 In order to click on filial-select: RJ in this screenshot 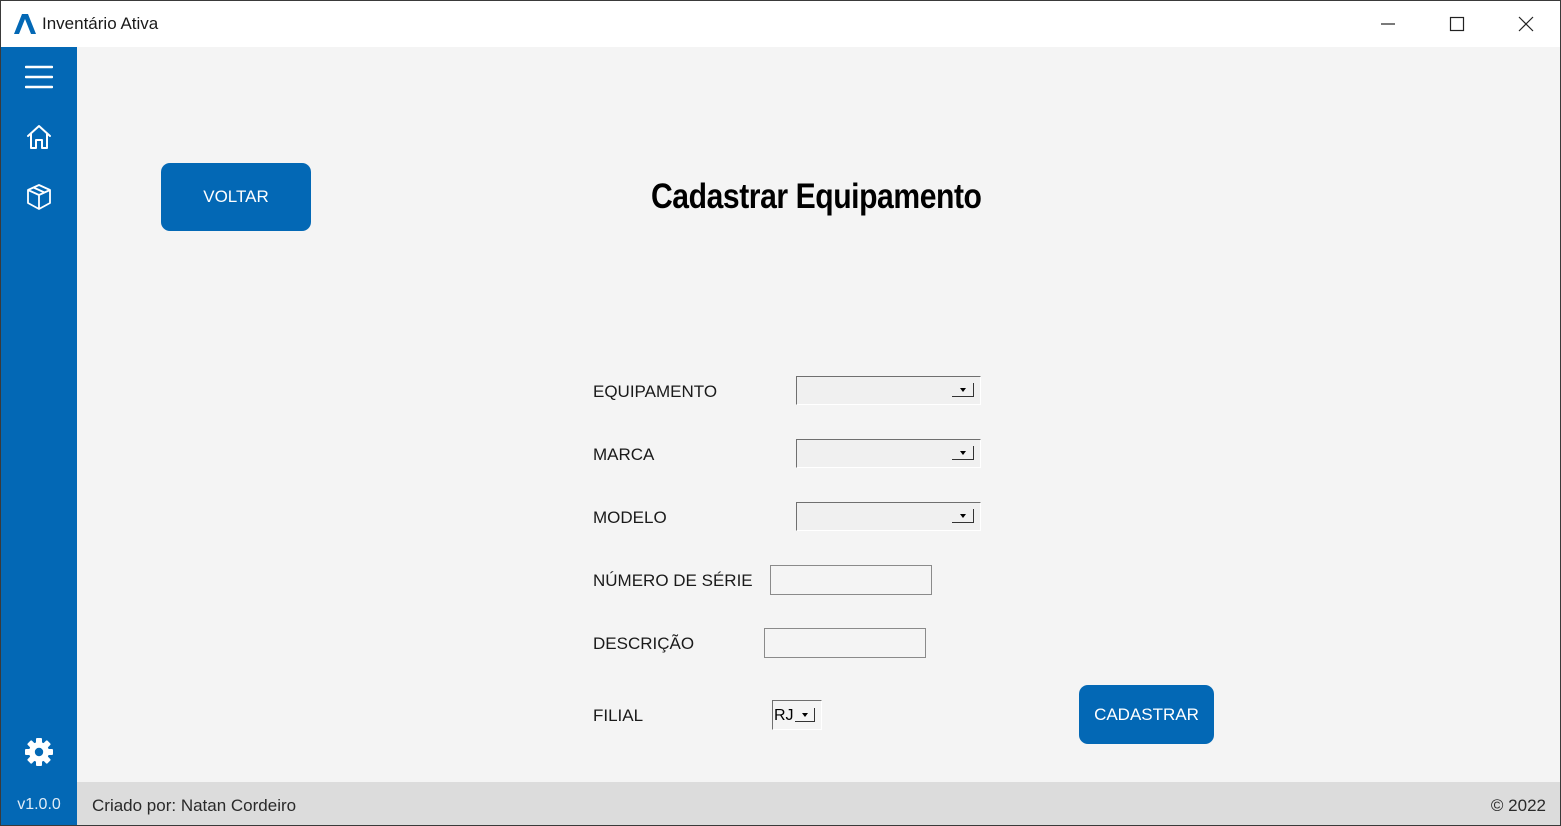, I will do `click(797, 715)`.